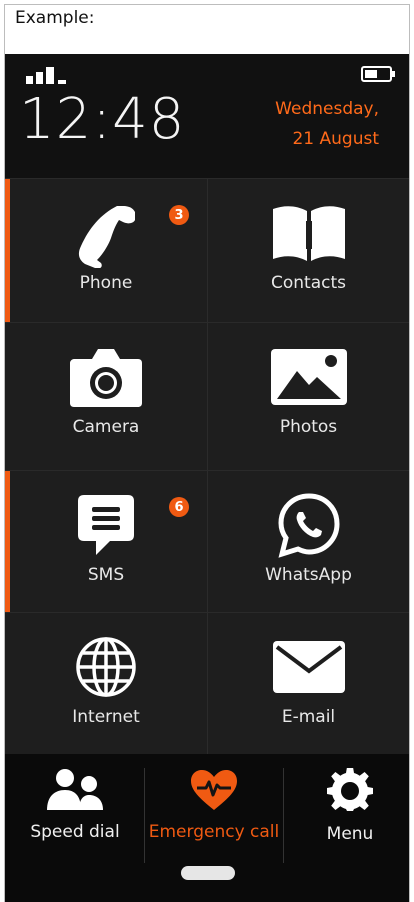  What do you see at coordinates (308, 283) in the screenshot?
I see `tile-label: Contacts` at bounding box center [308, 283].